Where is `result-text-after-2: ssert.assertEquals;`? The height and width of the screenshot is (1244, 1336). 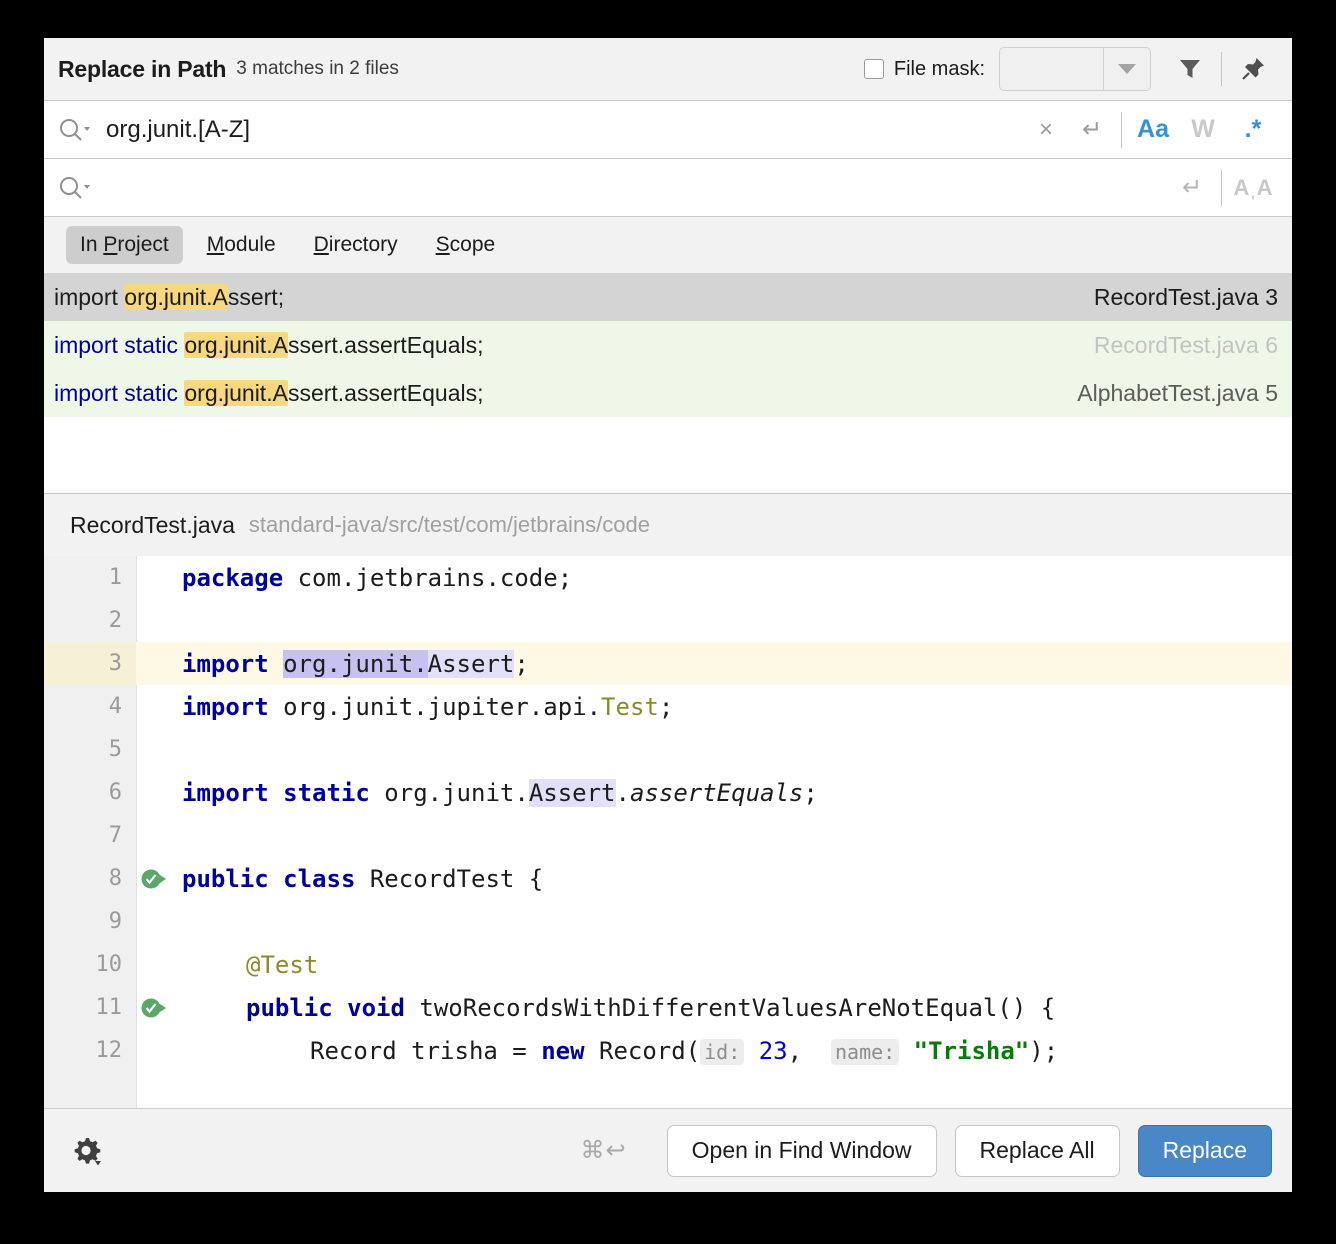
result-text-after-2: ssert.assertEquals; is located at coordinates (385, 392).